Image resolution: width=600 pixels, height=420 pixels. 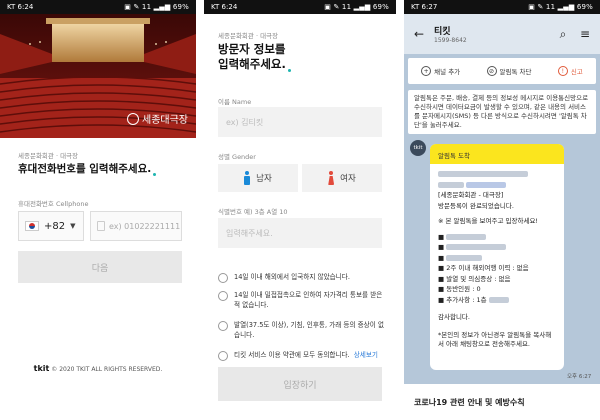 I want to click on gender-female-button: 여자, so click(x=342, y=178).